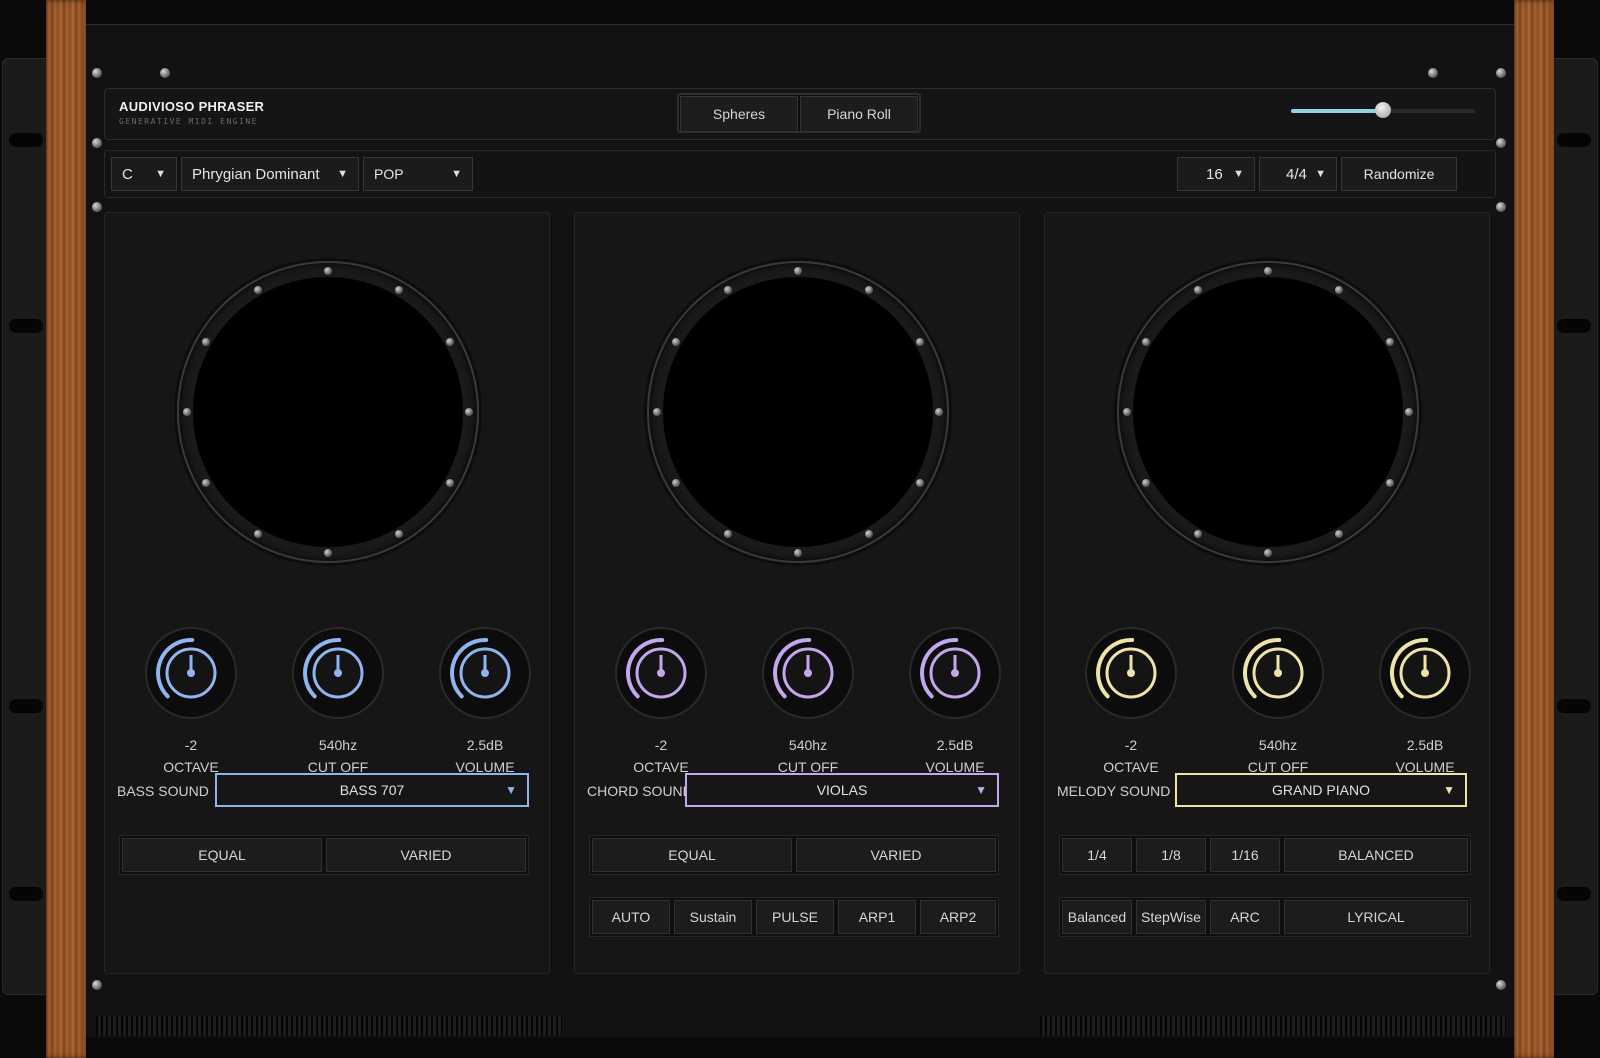 This screenshot has width=1600, height=1058. I want to click on slider-thumb, so click(1383, 110).